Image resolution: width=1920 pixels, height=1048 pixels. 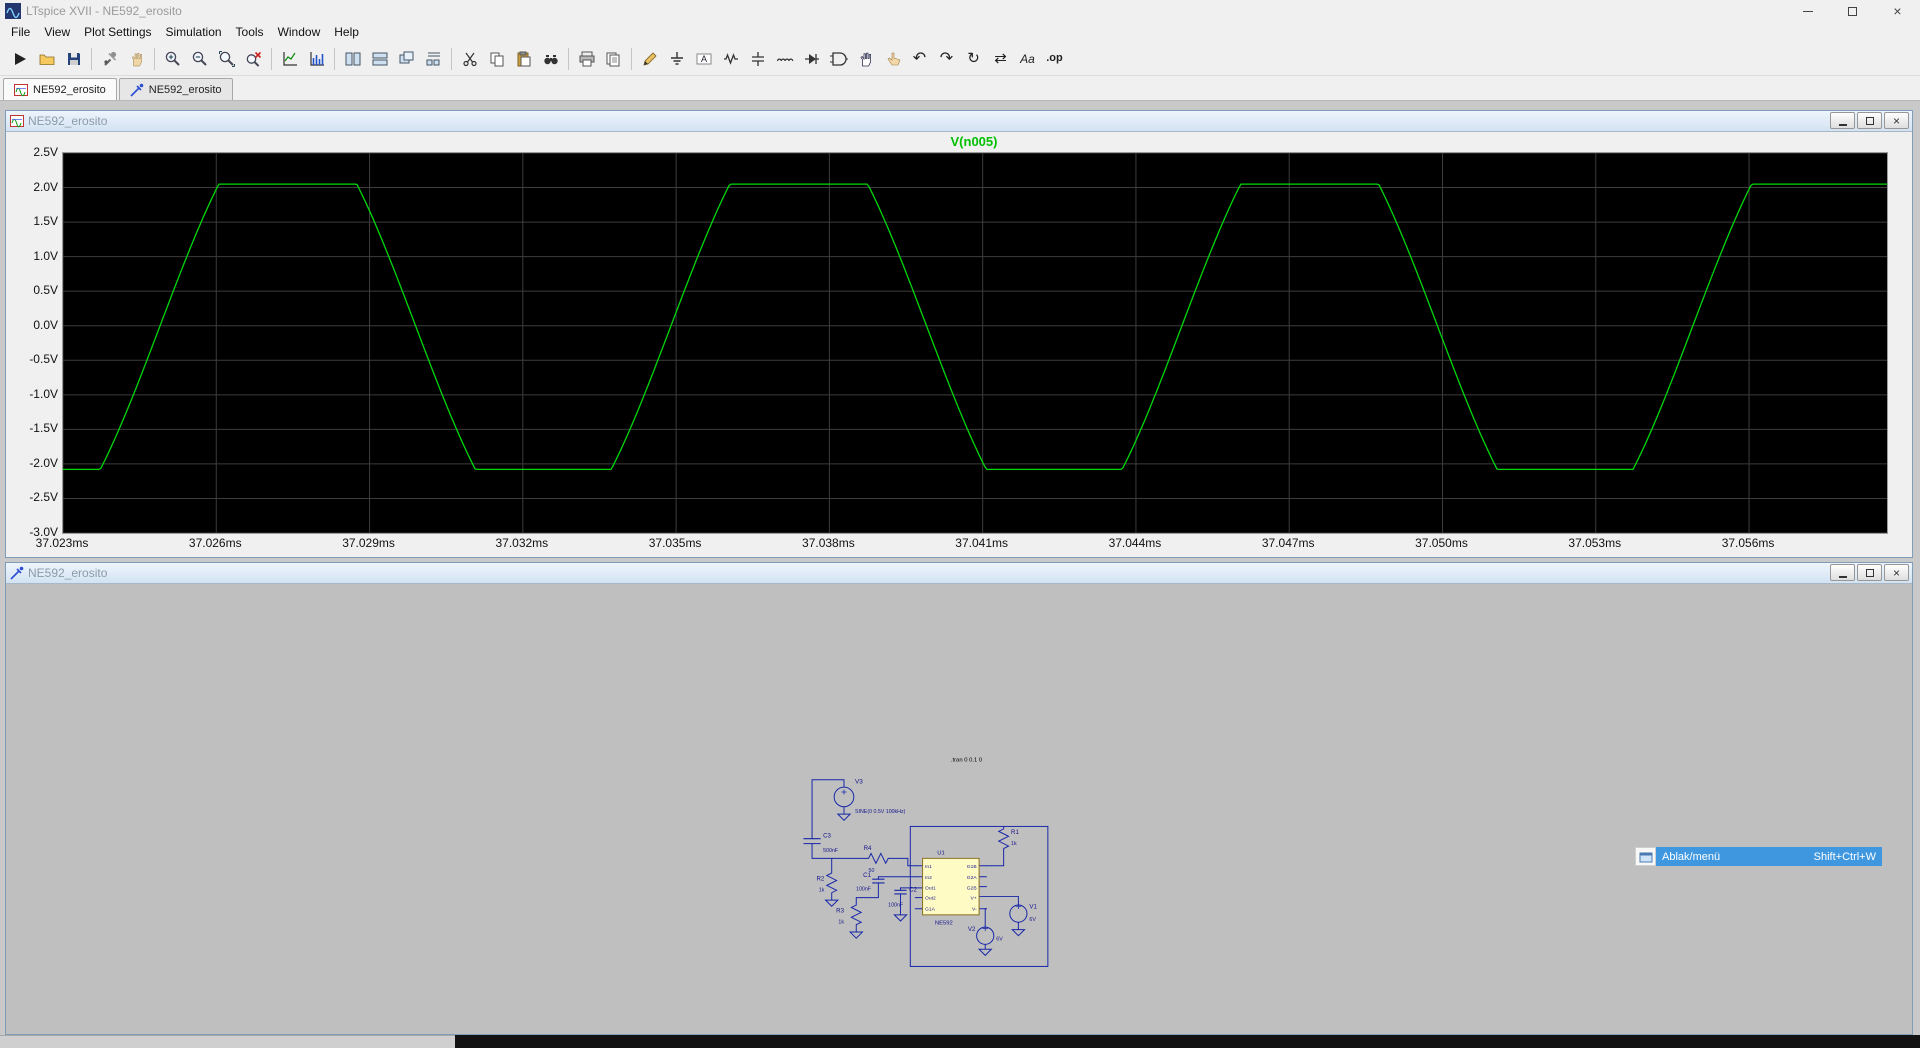 I want to click on toolbar-print-button, so click(x=586, y=58).